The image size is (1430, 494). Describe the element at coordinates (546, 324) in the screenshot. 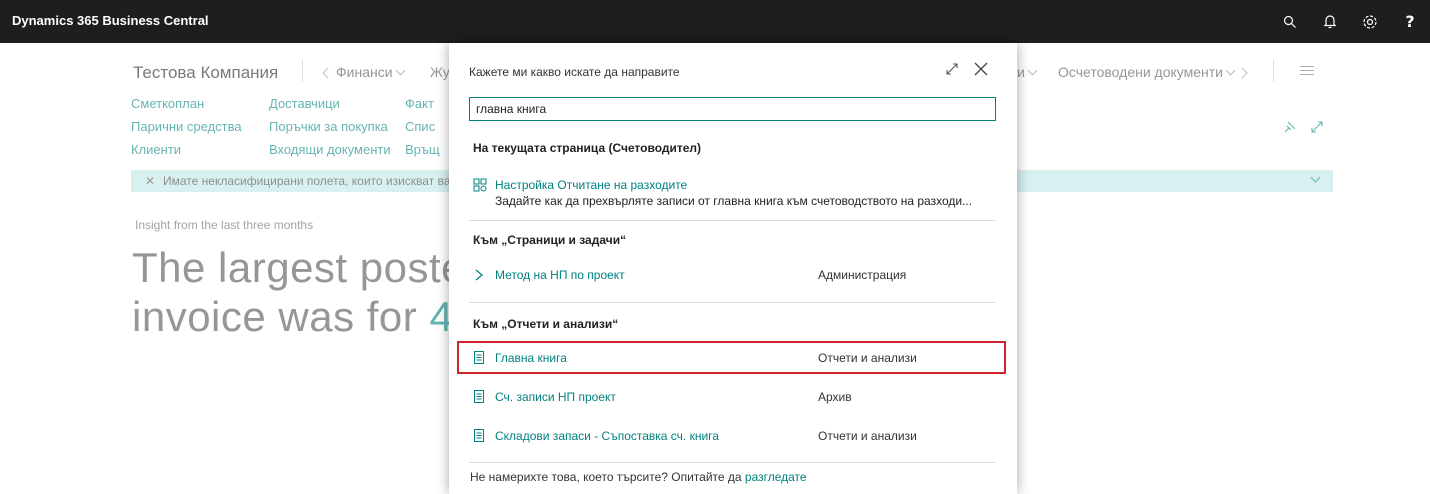

I see `section-reports: Към „Отчети и анализи“` at that location.